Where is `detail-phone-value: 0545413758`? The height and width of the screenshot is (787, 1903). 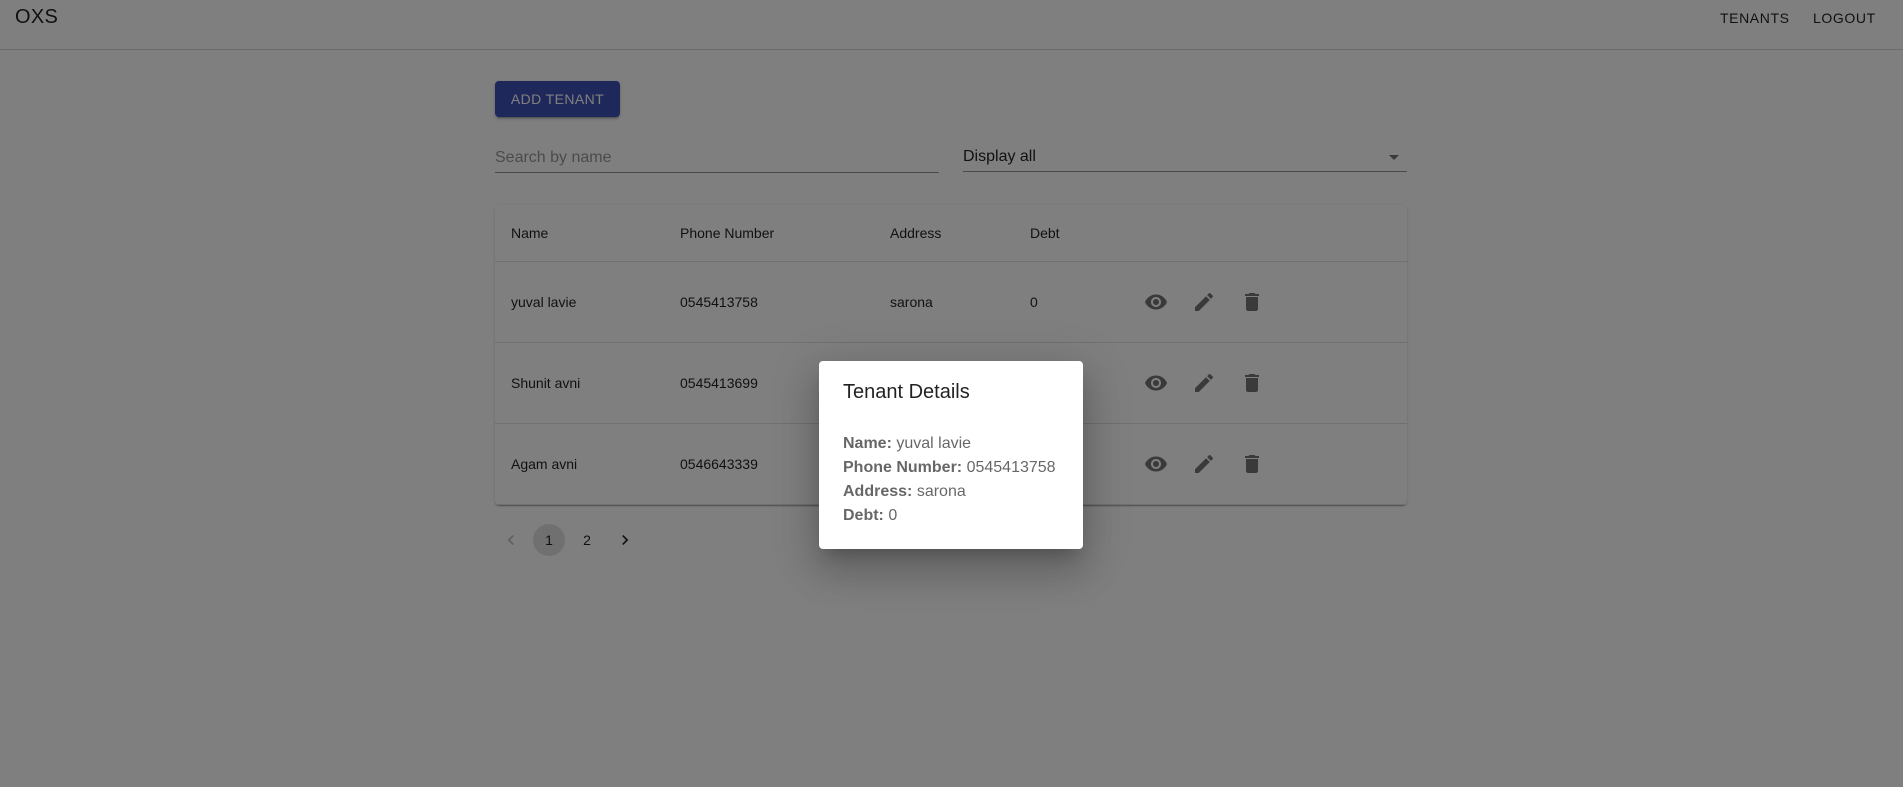
detail-phone-value: 0545413758 is located at coordinates (1011, 467).